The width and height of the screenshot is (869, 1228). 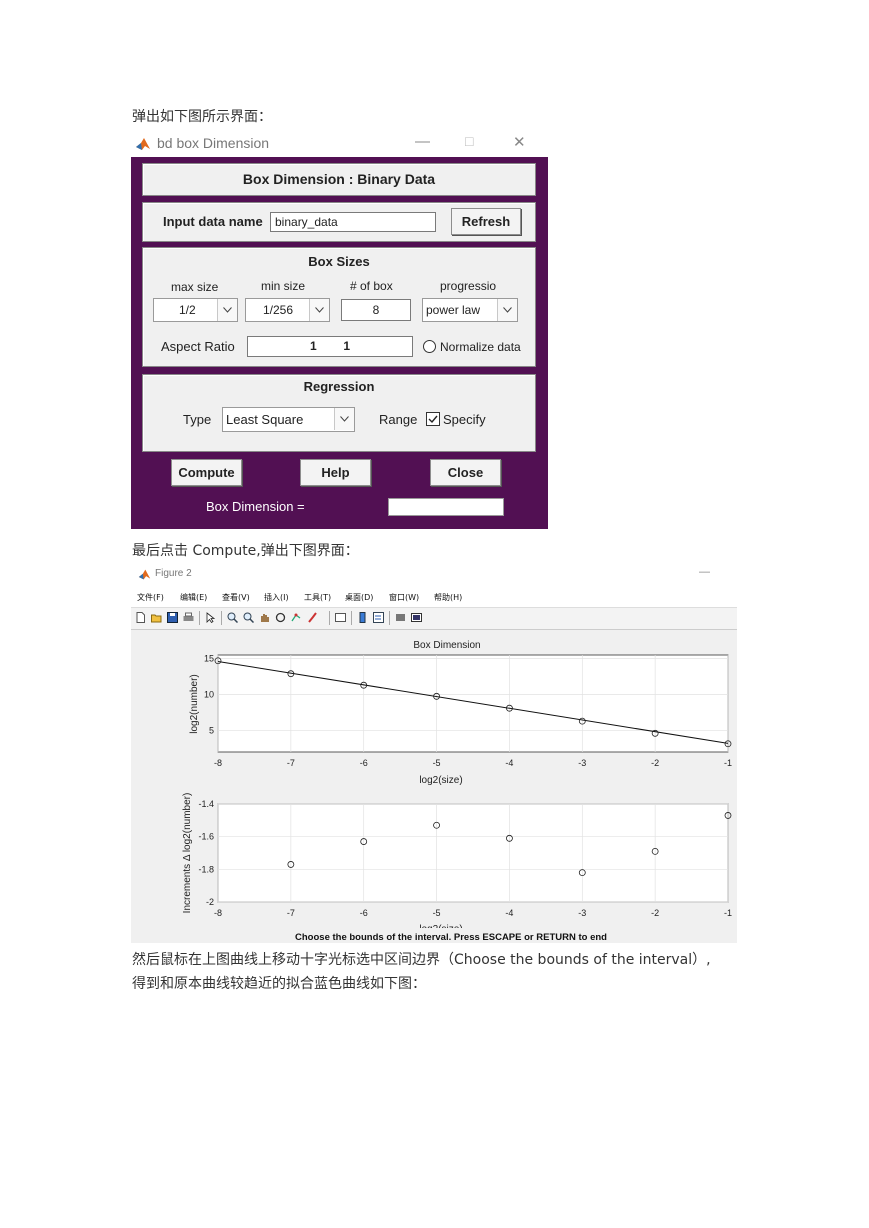 I want to click on legend-icon, so click(x=378, y=617).